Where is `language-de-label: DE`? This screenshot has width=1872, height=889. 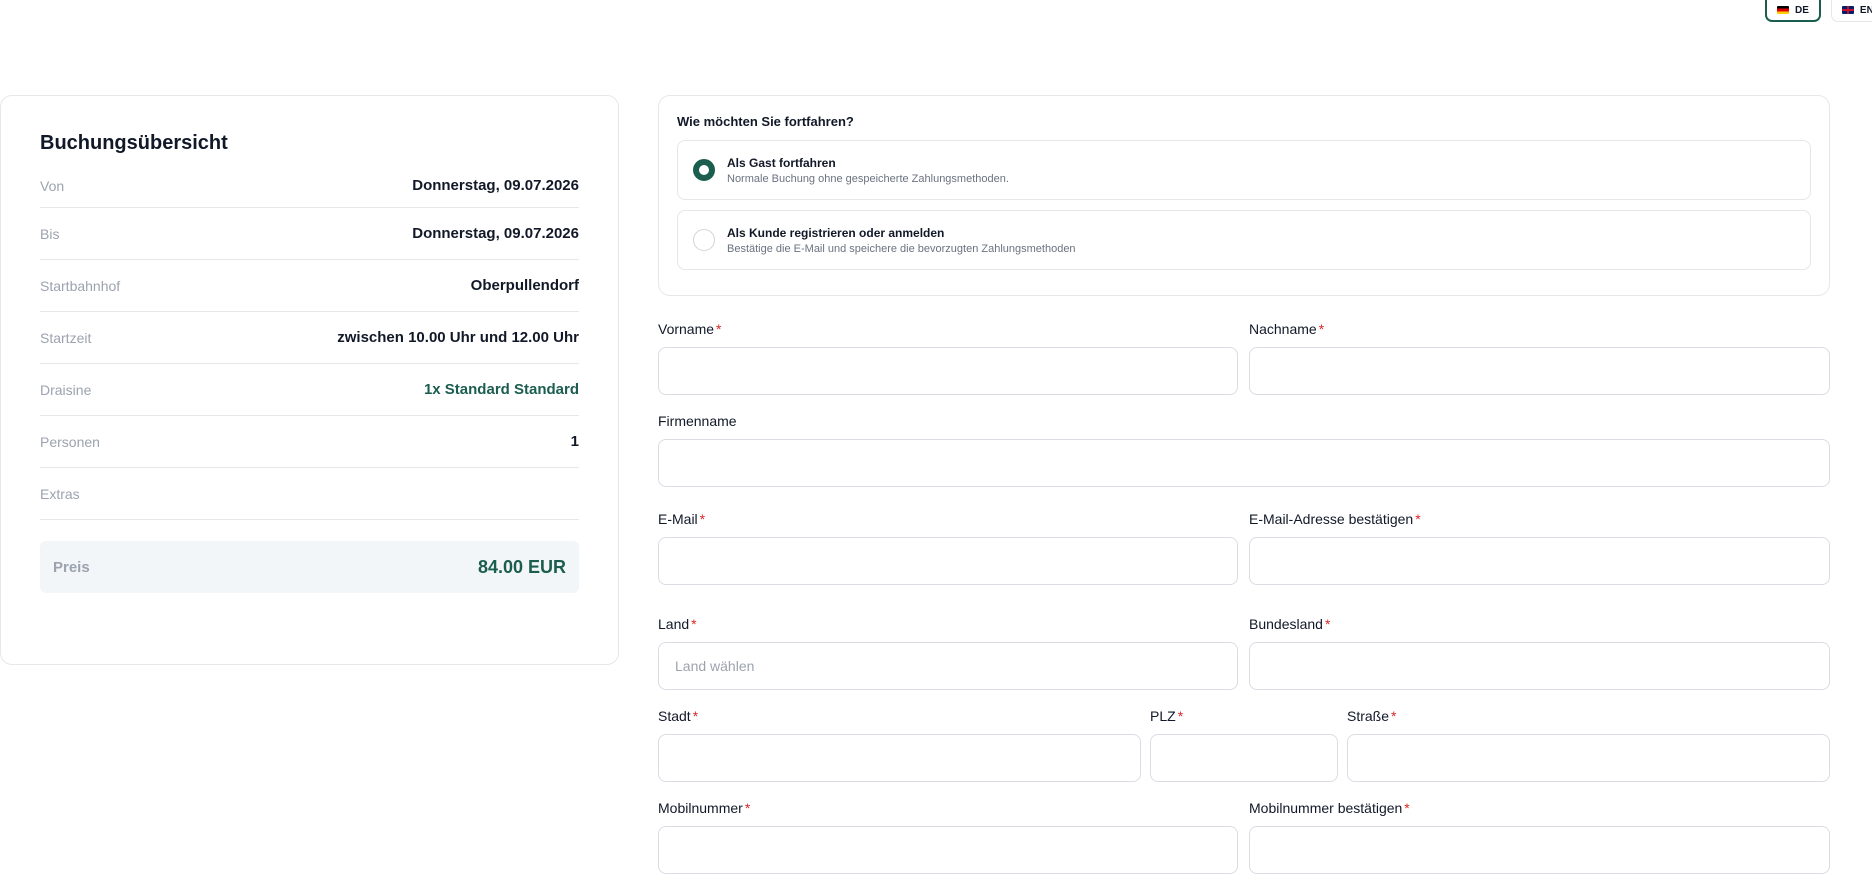
language-de-label: DE is located at coordinates (1802, 10).